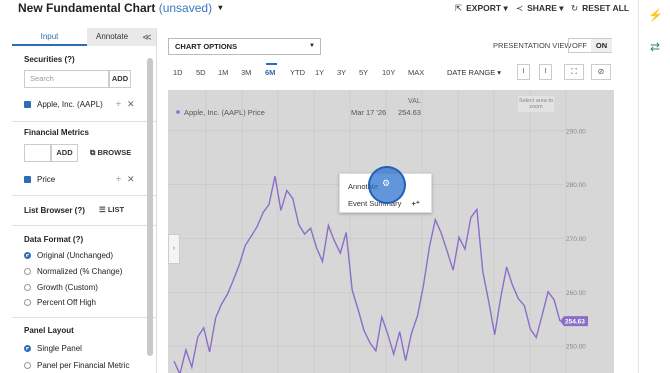 The height and width of the screenshot is (373, 670). Describe the element at coordinates (27, 302) in the screenshot. I see `radio-percent-off-high` at that location.